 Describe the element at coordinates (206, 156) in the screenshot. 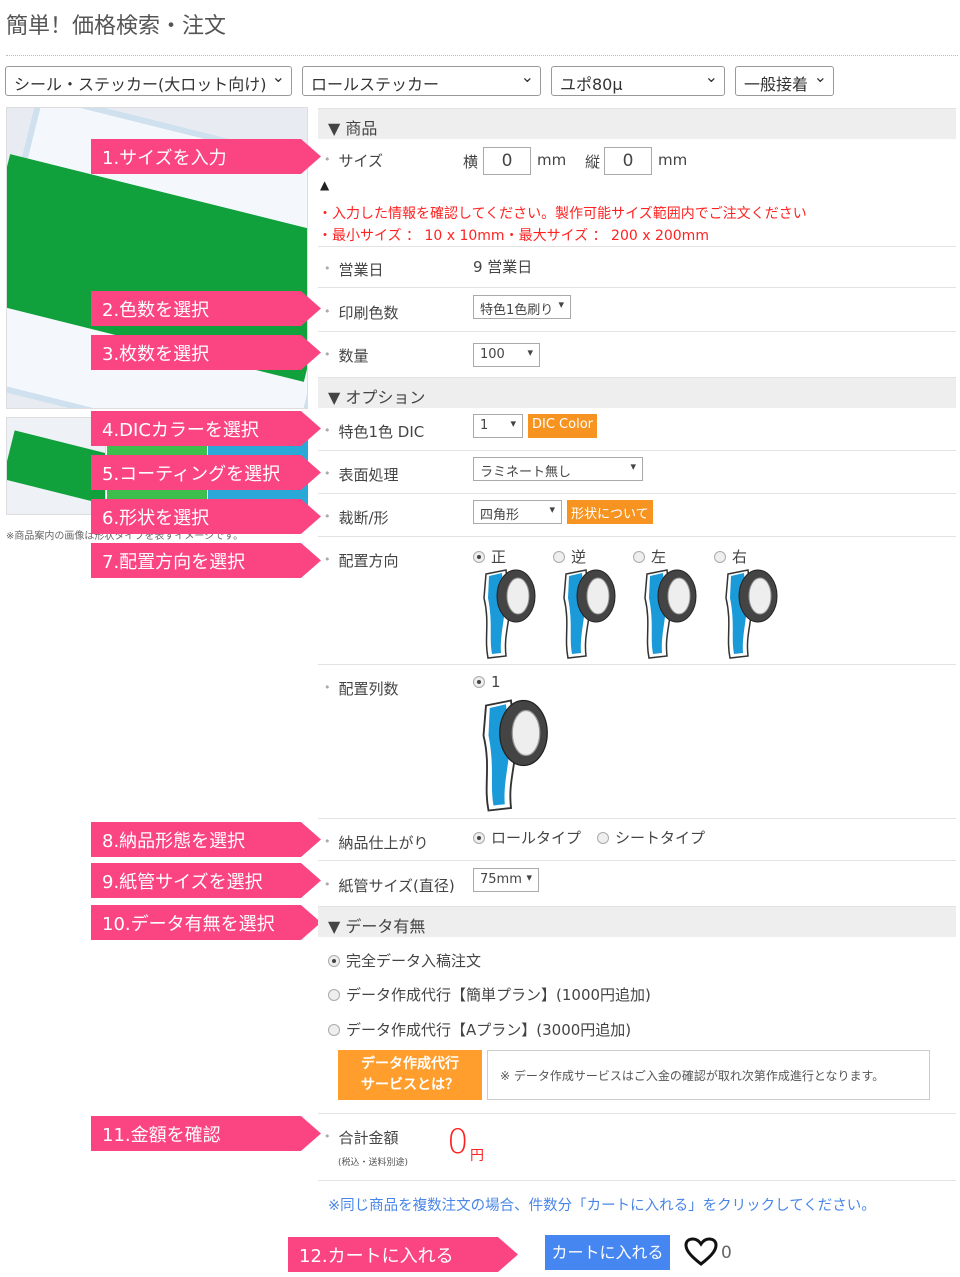

I see `step-tag: 1.サイズを入力` at that location.